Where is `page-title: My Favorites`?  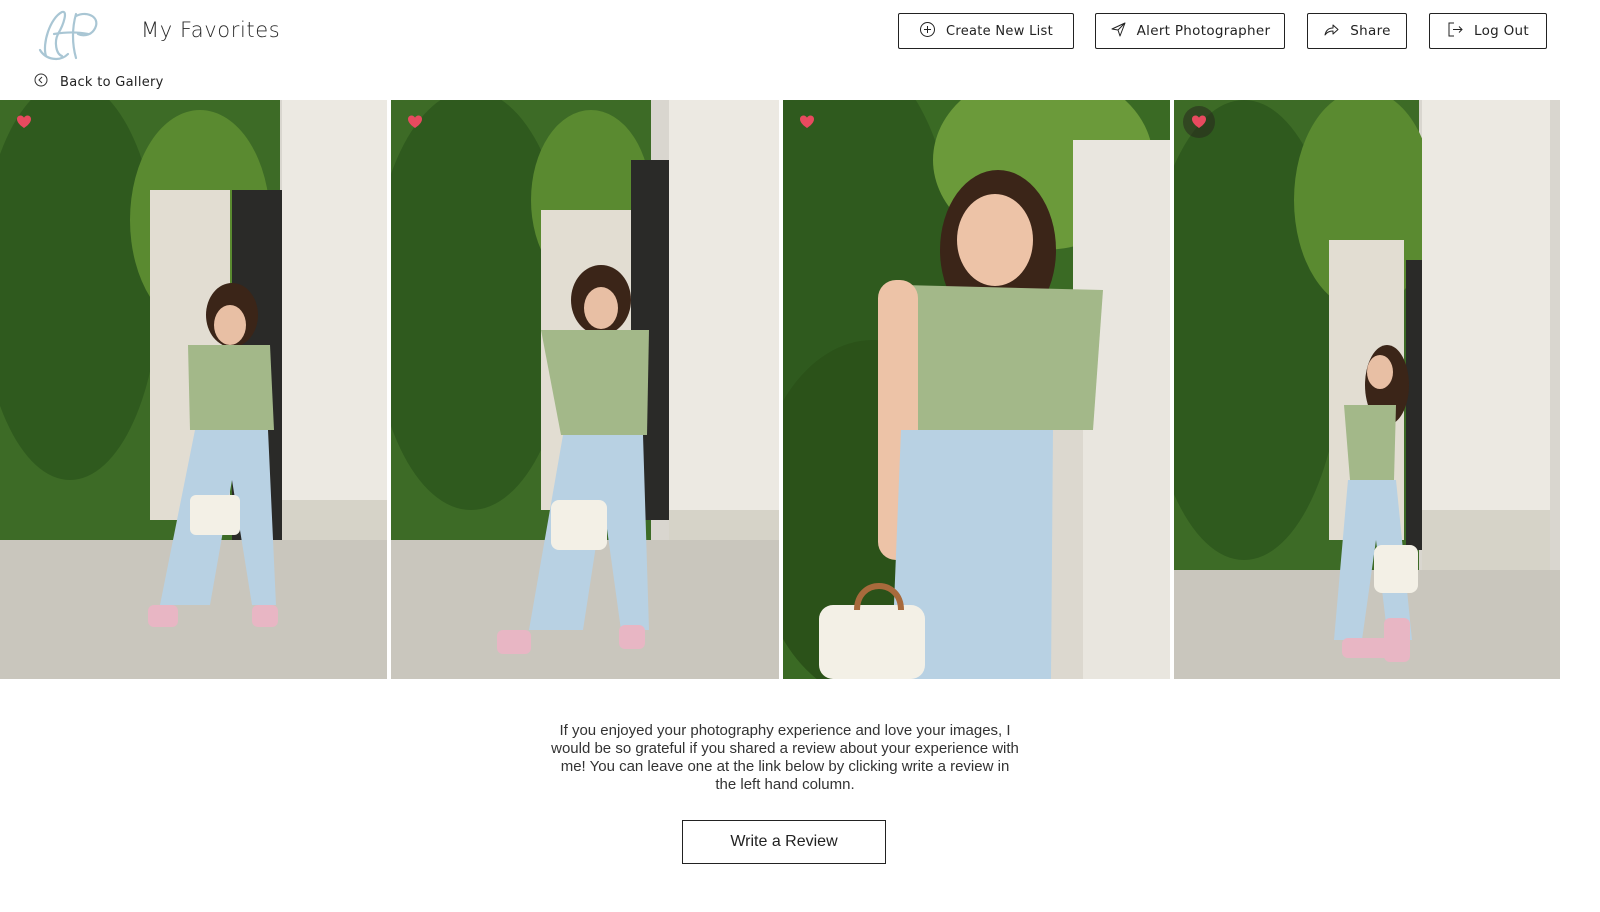 page-title: My Favorites is located at coordinates (211, 30).